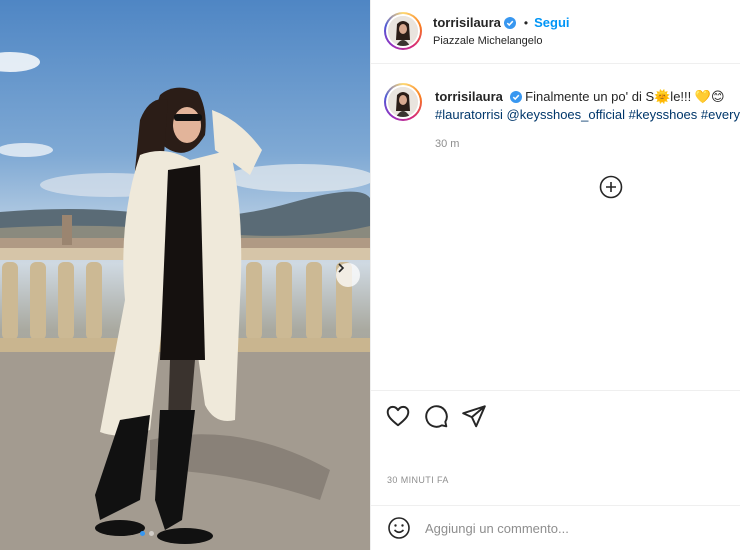 Image resolution: width=740 pixels, height=550 pixels. What do you see at coordinates (720, 114) in the screenshot?
I see `hashtag-link: #everyday` at bounding box center [720, 114].